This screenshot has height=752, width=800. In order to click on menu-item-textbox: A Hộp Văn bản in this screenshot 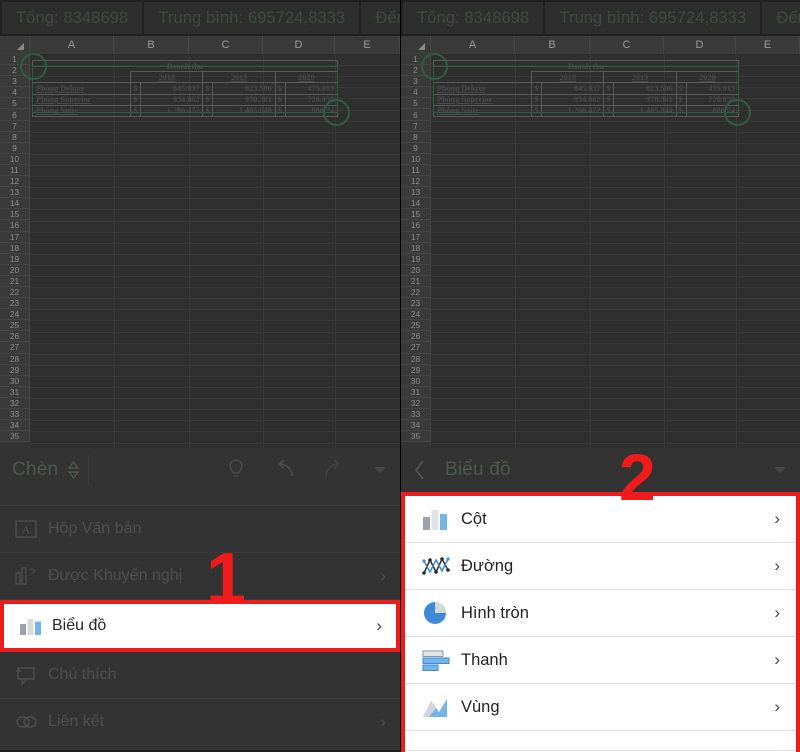, I will do `click(200, 529)`.